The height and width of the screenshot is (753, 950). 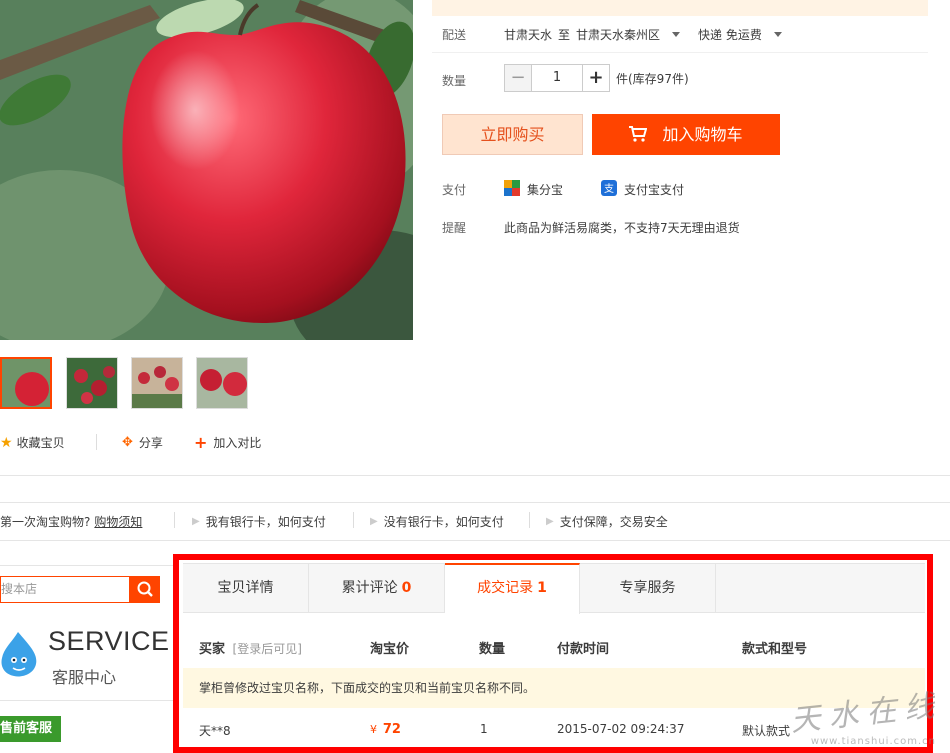 What do you see at coordinates (614, 521) in the screenshot?
I see `guarantee-link: 支付保障，交易安全` at bounding box center [614, 521].